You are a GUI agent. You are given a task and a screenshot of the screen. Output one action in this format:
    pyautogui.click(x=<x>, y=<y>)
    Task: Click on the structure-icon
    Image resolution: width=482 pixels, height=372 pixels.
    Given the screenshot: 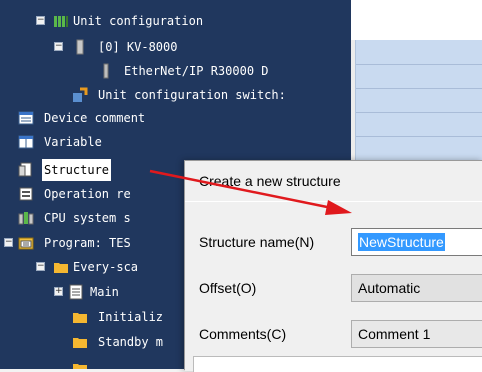 What is the action you would take?
    pyautogui.click(x=26, y=170)
    